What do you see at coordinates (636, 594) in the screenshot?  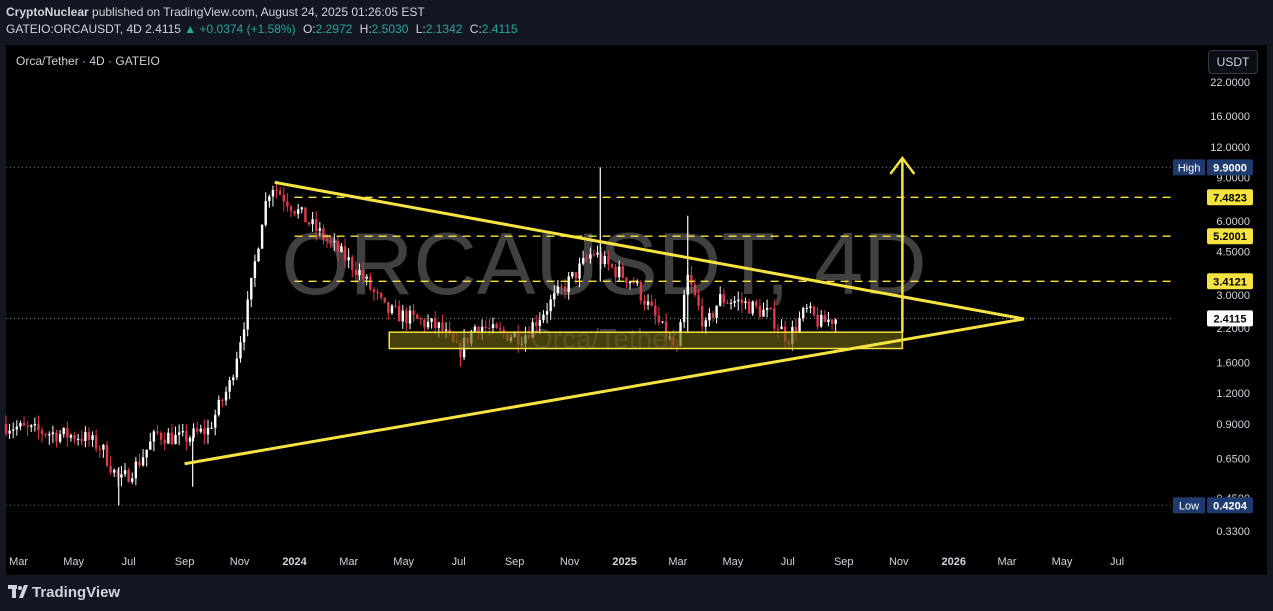 I see `footer-bar` at bounding box center [636, 594].